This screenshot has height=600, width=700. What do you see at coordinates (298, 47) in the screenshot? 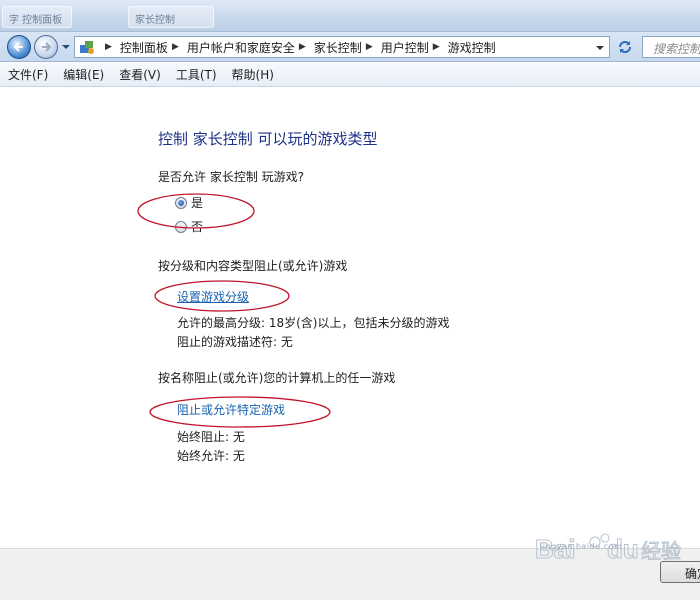
I see `breadcrumb: ▶ 控制面板 ▶ 用户帐户和家庭安全 ▶ 家长控制 ▶ 用户控制 ▶ 游戏控制` at bounding box center [298, 47].